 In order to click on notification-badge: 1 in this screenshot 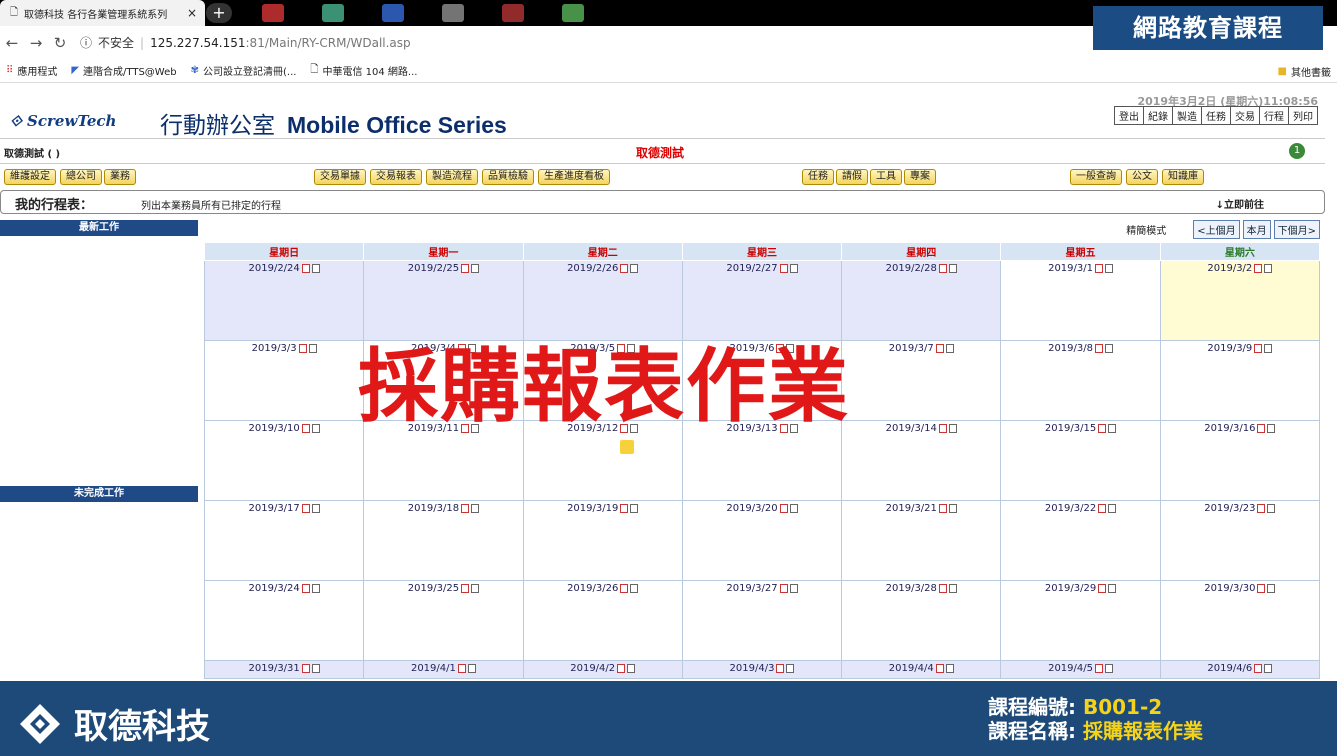, I will do `click(1297, 151)`.